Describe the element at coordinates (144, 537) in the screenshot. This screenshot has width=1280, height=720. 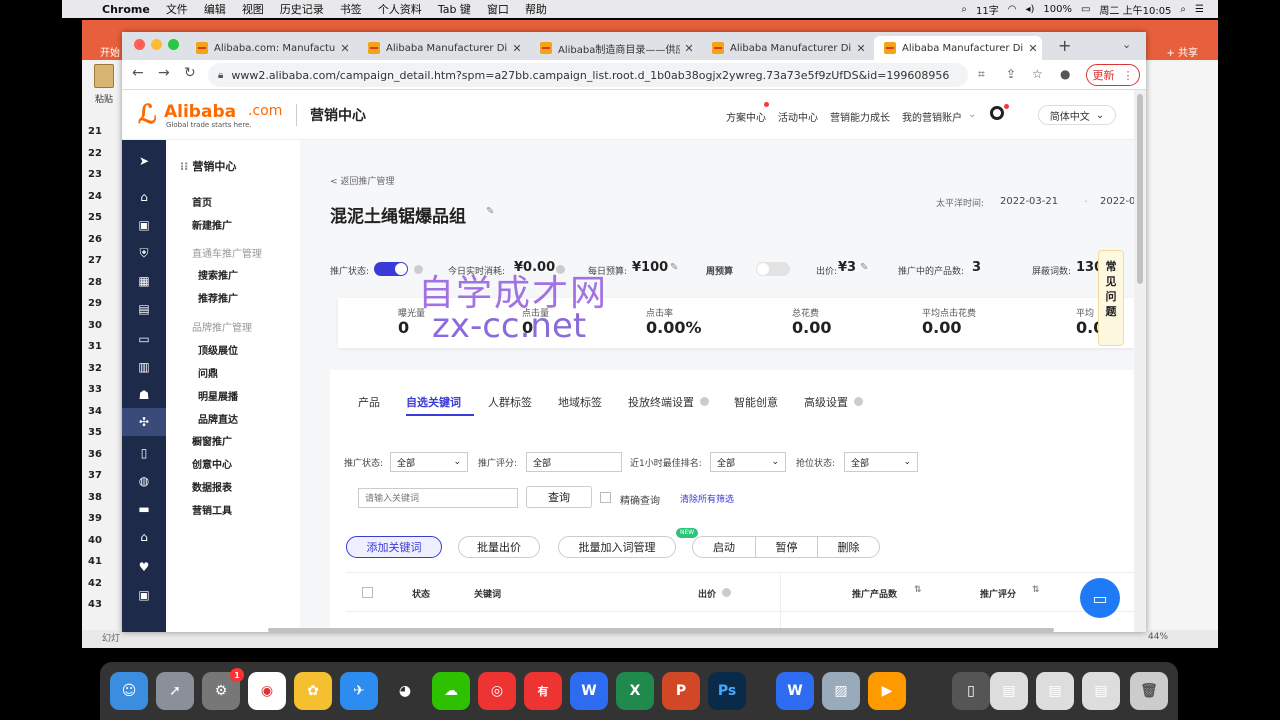
I see `bank-icon: ⌂` at that location.